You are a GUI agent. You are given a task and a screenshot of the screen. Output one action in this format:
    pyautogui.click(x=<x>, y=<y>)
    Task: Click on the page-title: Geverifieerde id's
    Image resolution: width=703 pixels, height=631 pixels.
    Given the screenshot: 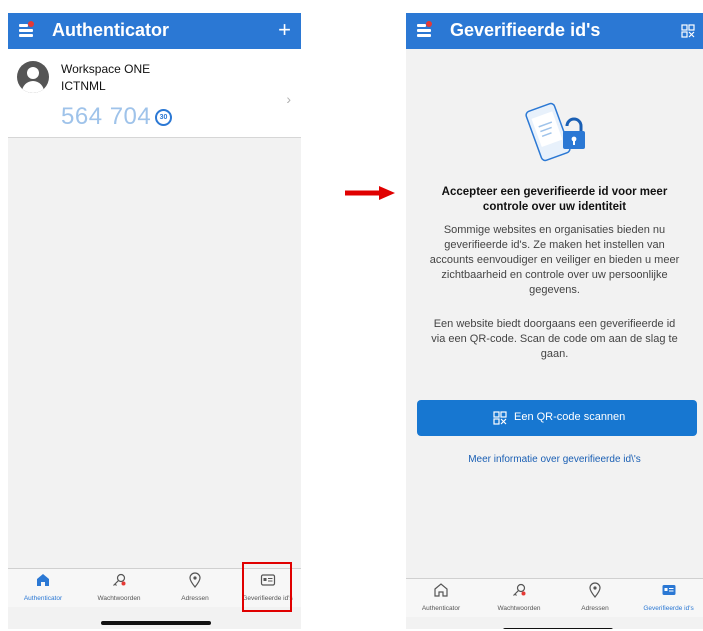 What is the action you would take?
    pyautogui.click(x=525, y=30)
    